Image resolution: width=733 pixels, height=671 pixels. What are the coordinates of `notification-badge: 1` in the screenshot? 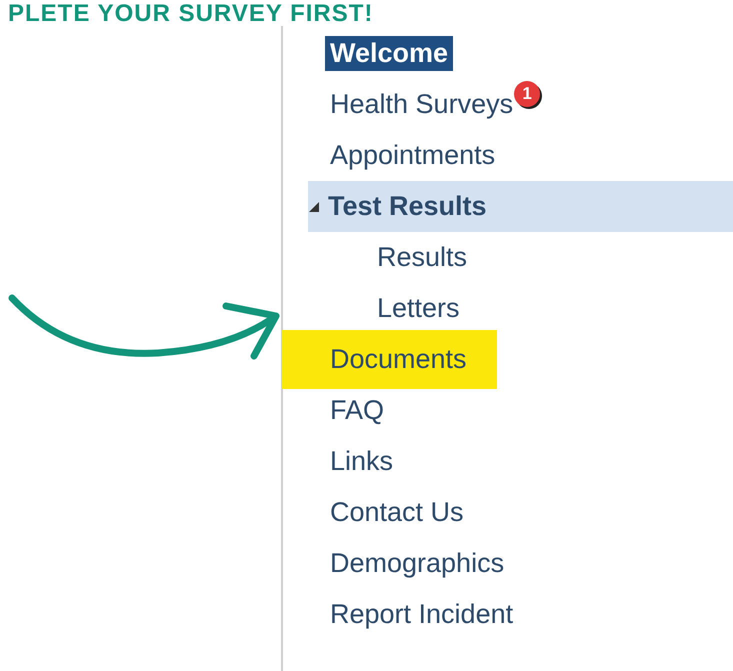 It's located at (527, 93).